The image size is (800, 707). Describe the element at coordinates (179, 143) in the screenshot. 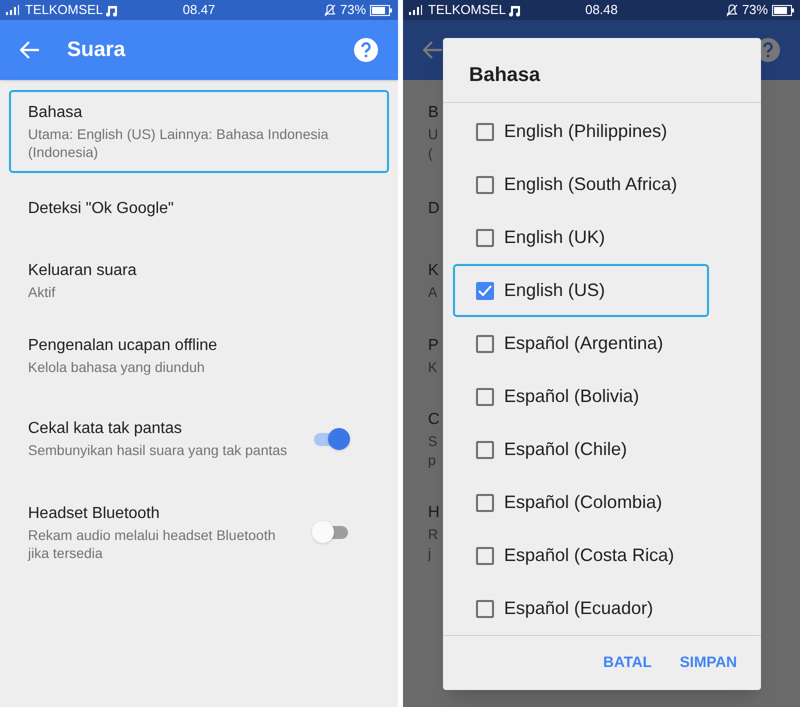

I see `setting-subtitle: Utama: English (US) Lainnya: Bahasa Indonesia (Indonesia)` at that location.